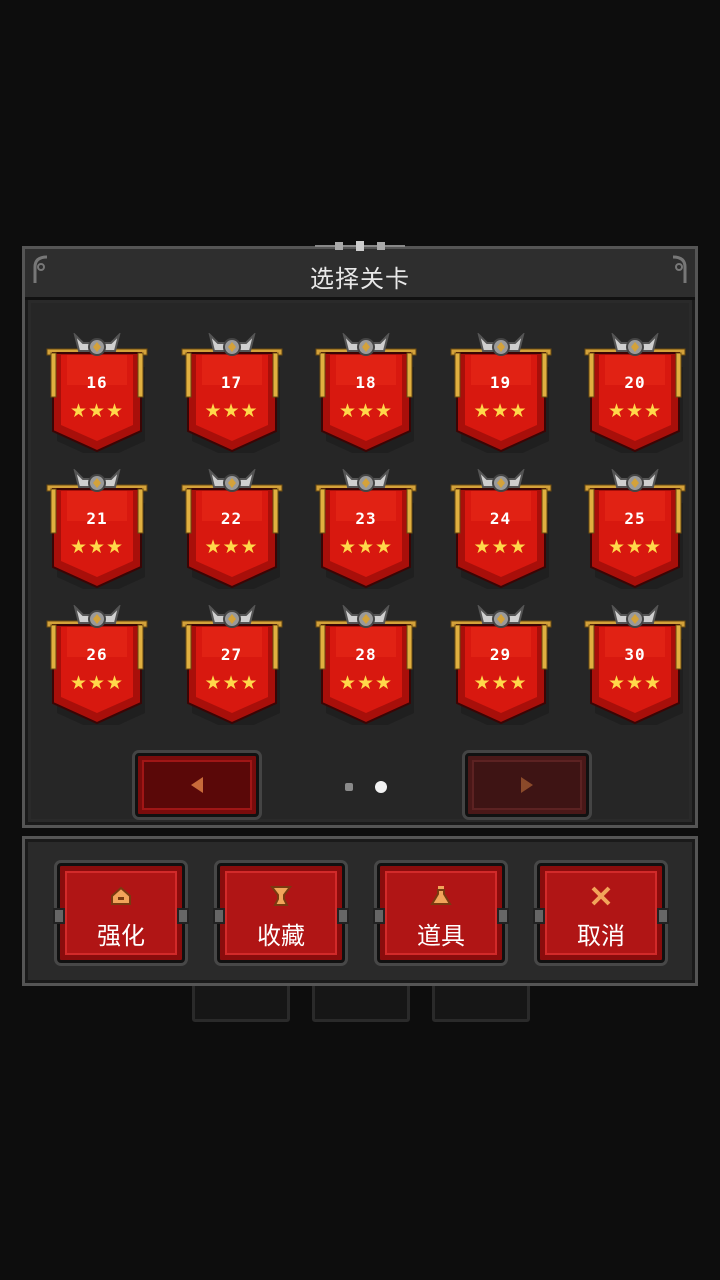 The width and height of the screenshot is (720, 1280). I want to click on level-banner-28: 28 ★★★, so click(366, 665).